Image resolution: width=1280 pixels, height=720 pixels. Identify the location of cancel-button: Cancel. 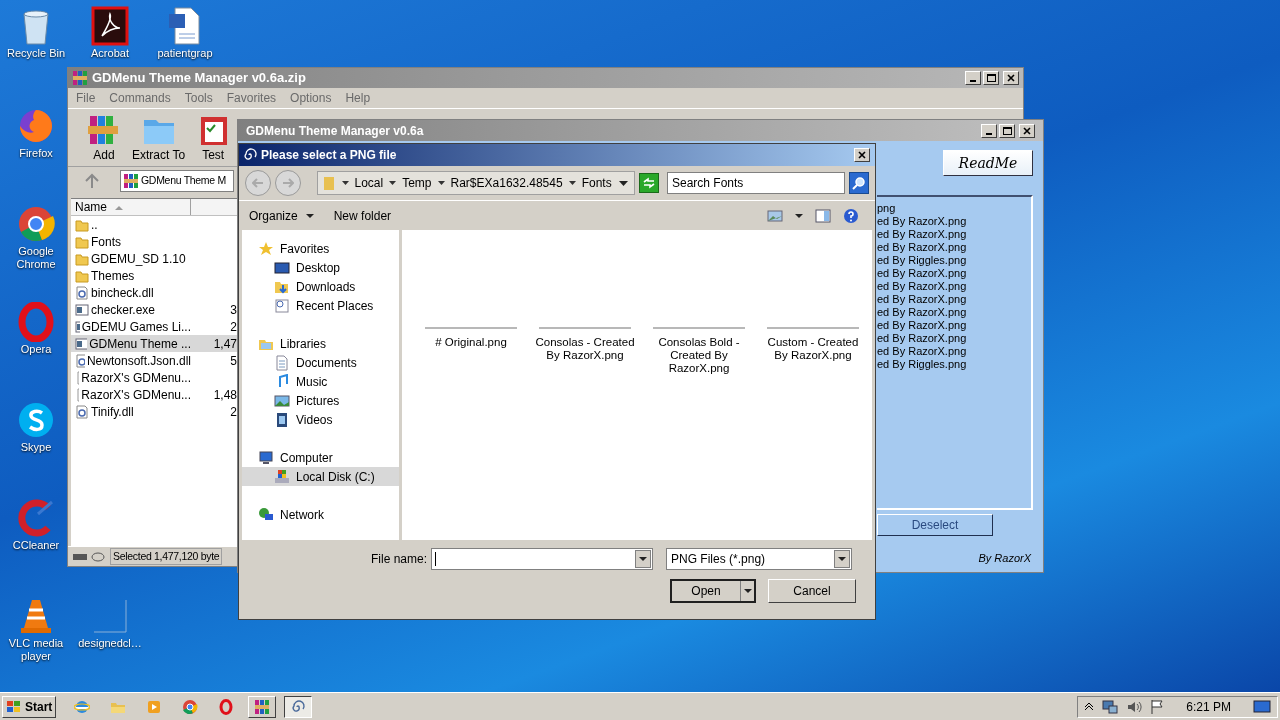
(812, 591).